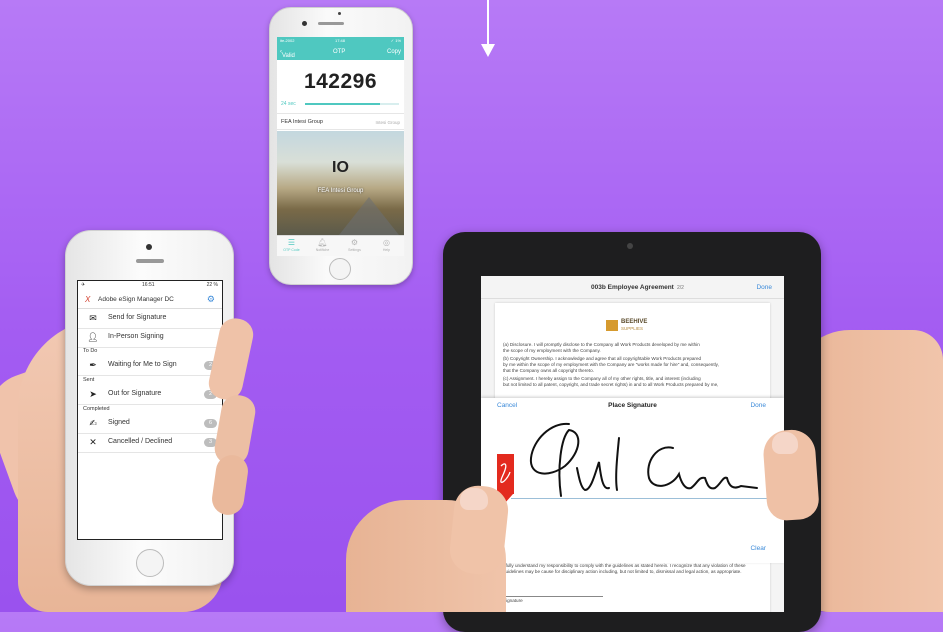  Describe the element at coordinates (93, 337) in the screenshot. I see `person-icon: 👤︎` at that location.